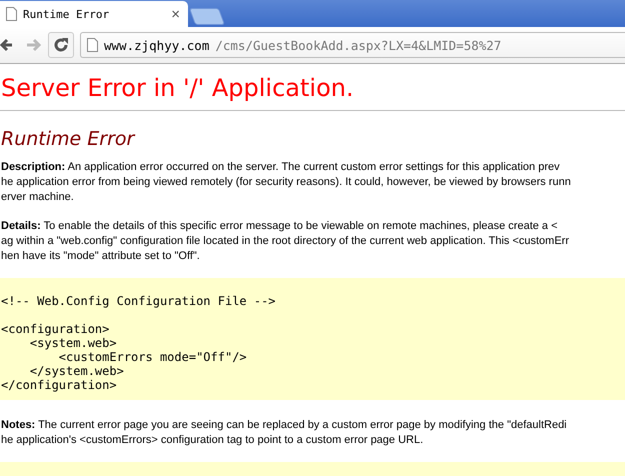  I want to click on address-bar: www.zjqhyy.com /cms/GuestBookAdd.aspx?LX=4&LMID=58%27, so click(352, 45).